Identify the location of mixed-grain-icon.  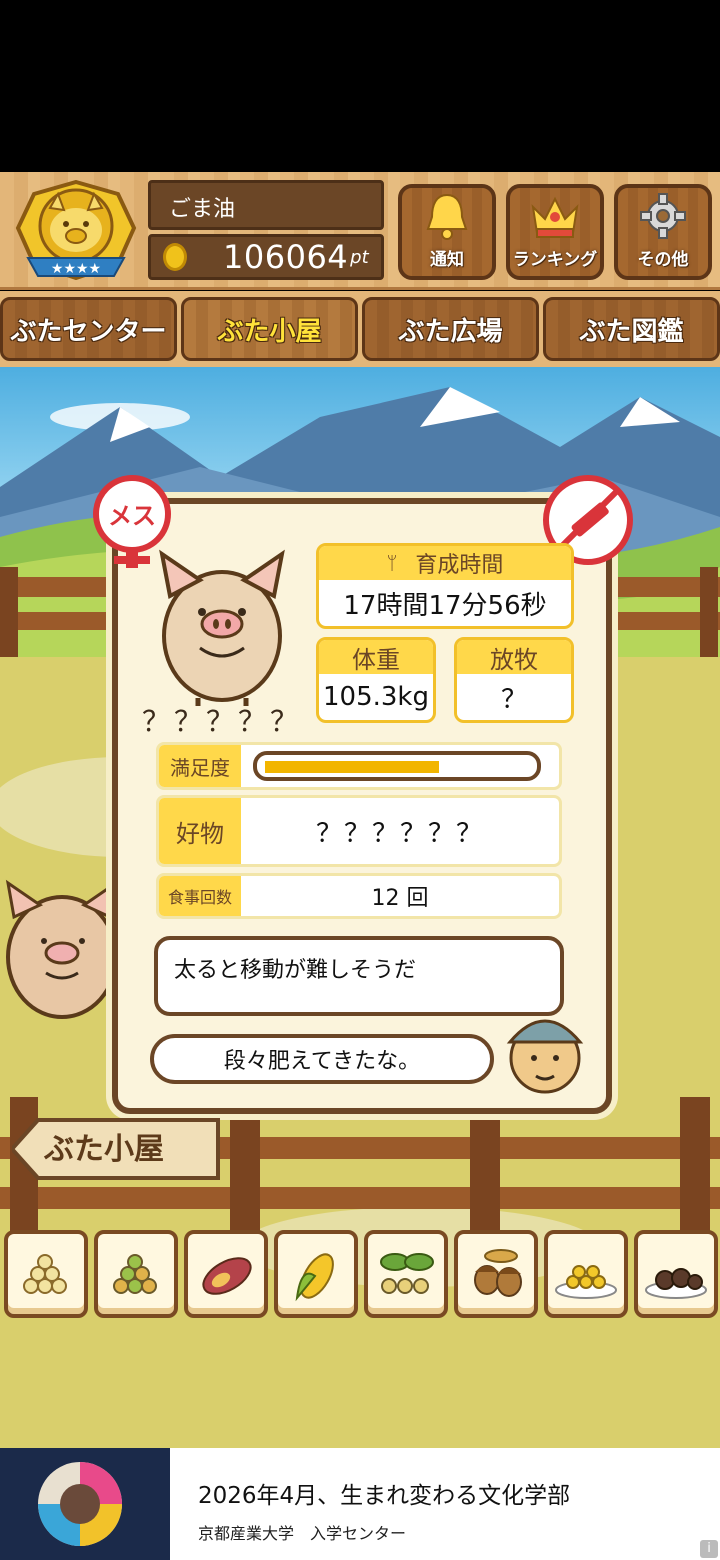
(135, 1274).